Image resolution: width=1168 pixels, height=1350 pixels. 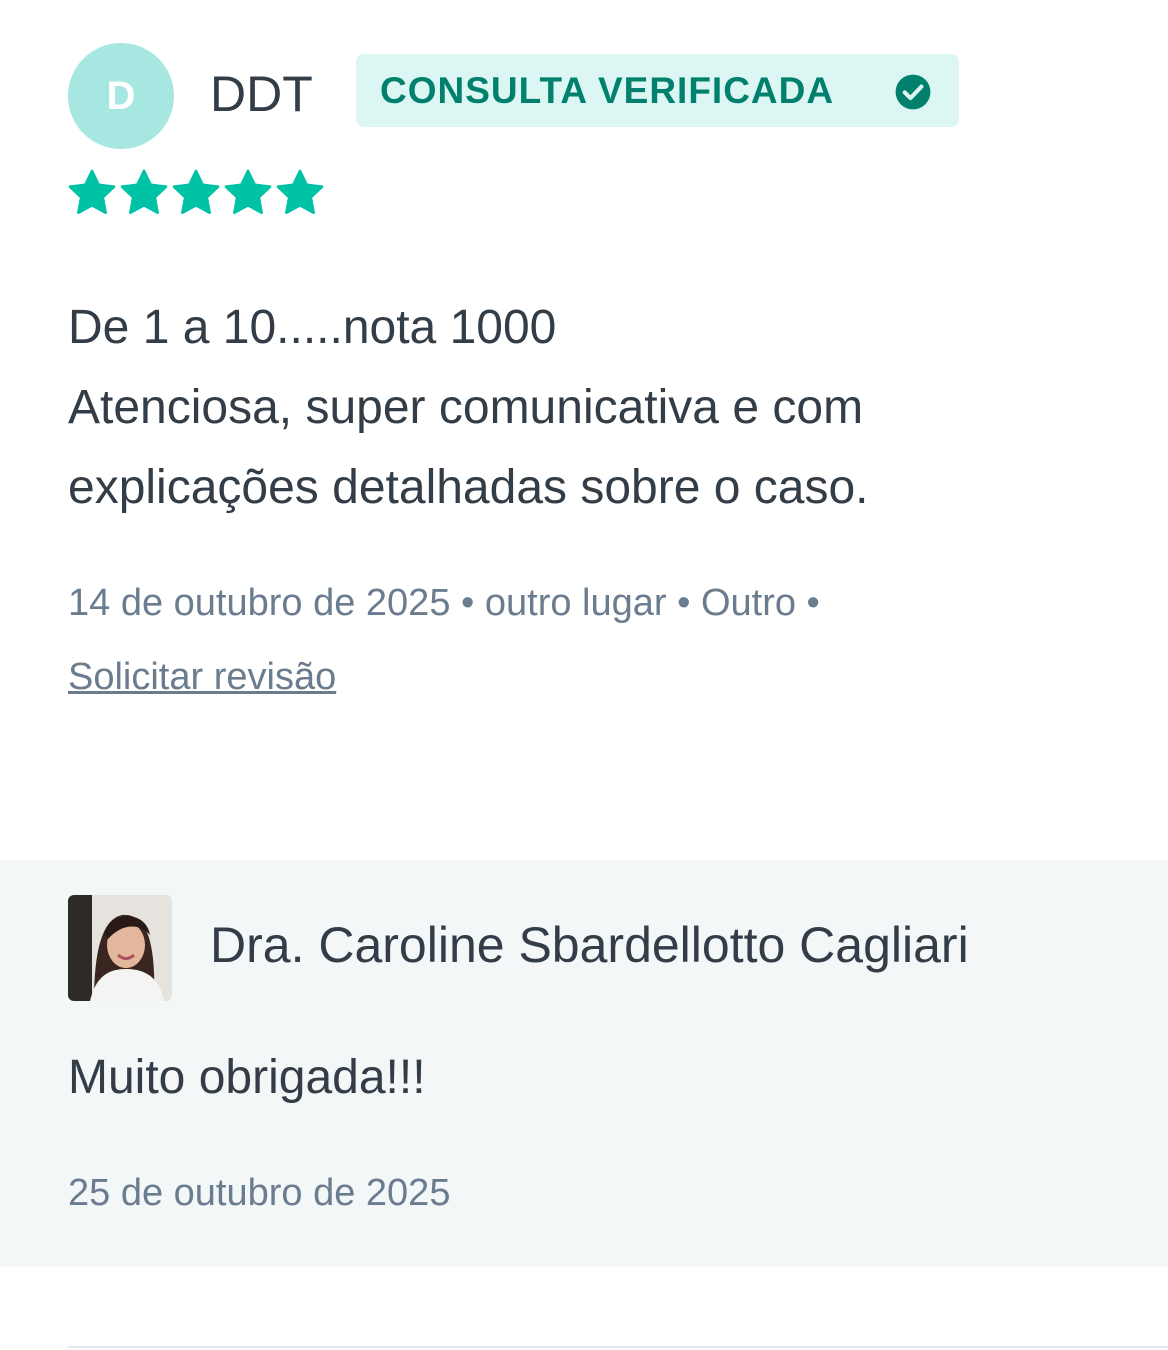 I want to click on verified-consultation-badge: CONSULTA VERIFICADA, so click(x=657, y=90).